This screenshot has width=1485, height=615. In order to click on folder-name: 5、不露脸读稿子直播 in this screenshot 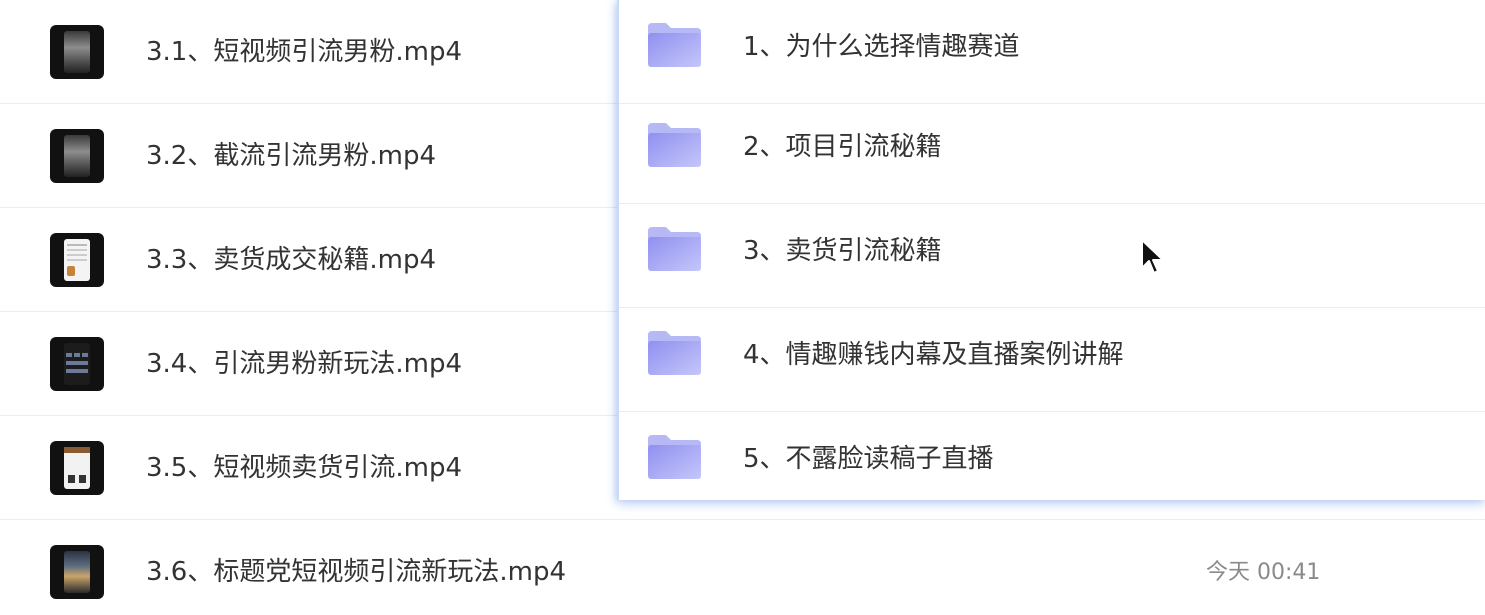, I will do `click(868, 459)`.